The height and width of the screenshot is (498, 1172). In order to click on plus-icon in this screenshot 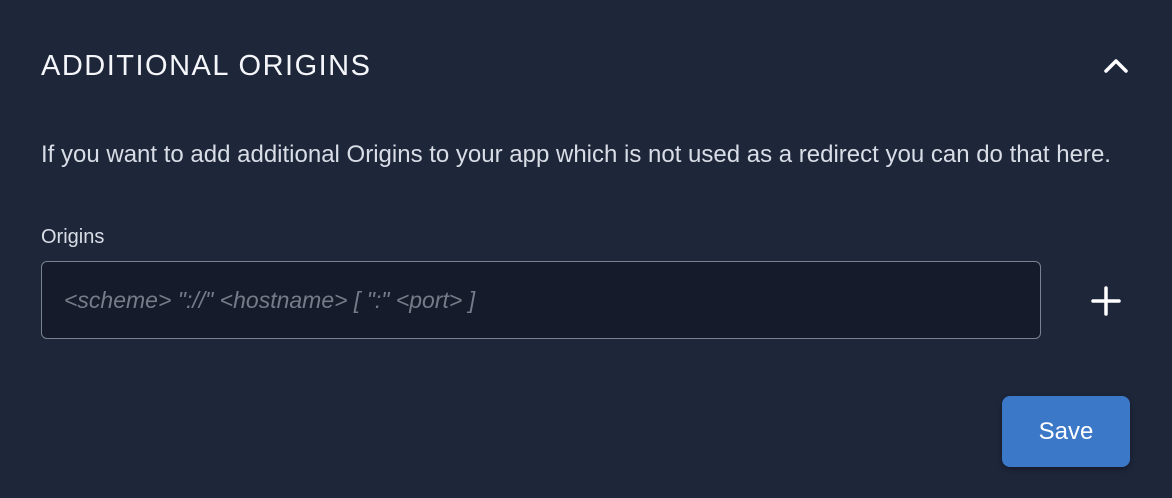, I will do `click(1106, 301)`.